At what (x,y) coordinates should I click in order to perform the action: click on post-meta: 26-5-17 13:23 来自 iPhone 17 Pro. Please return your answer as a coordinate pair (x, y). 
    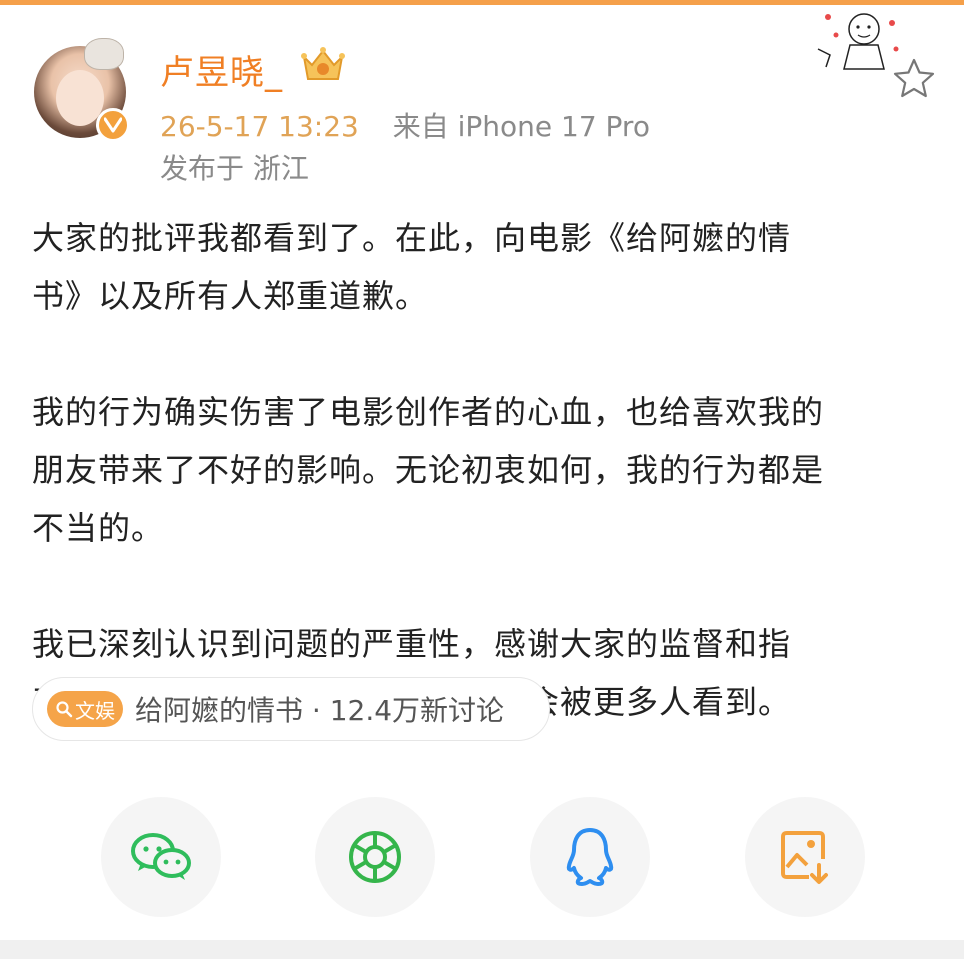
    Looking at the image, I should click on (405, 125).